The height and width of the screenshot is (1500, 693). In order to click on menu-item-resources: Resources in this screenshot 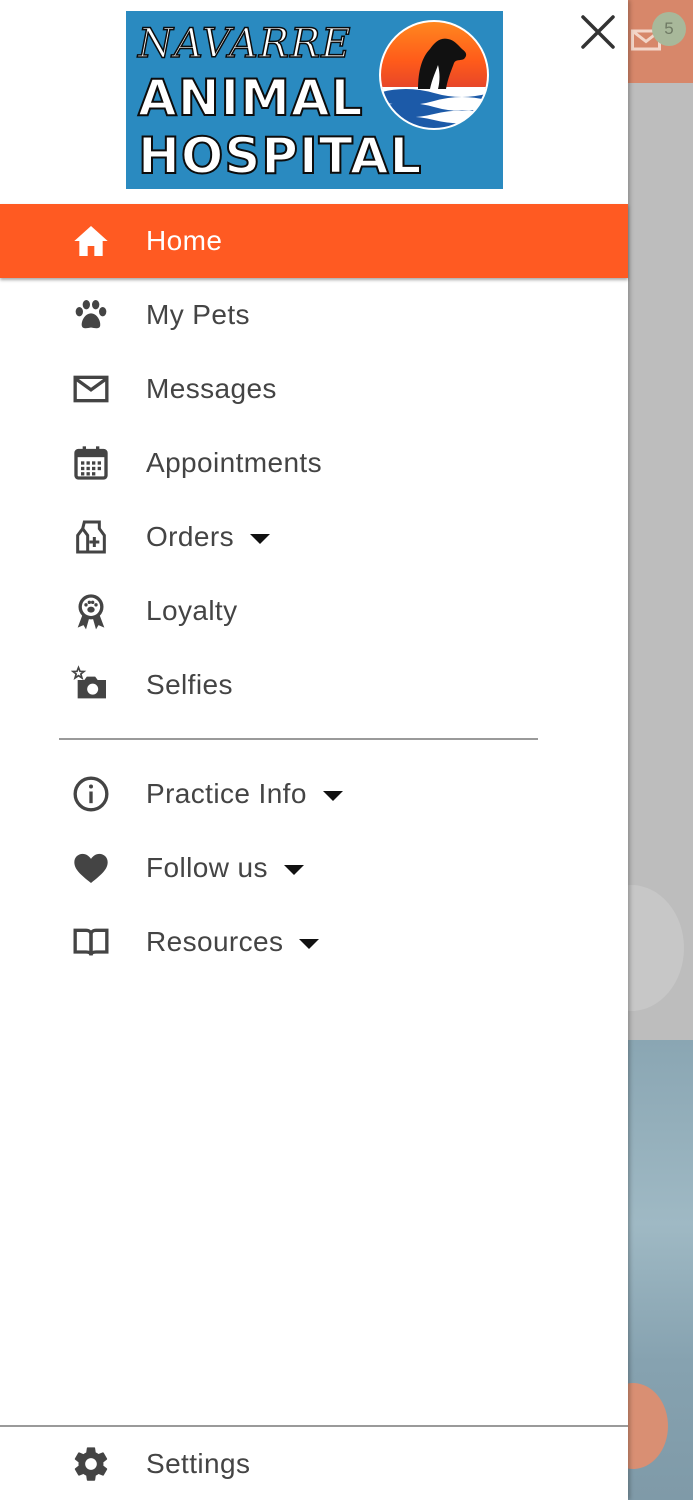, I will do `click(314, 942)`.